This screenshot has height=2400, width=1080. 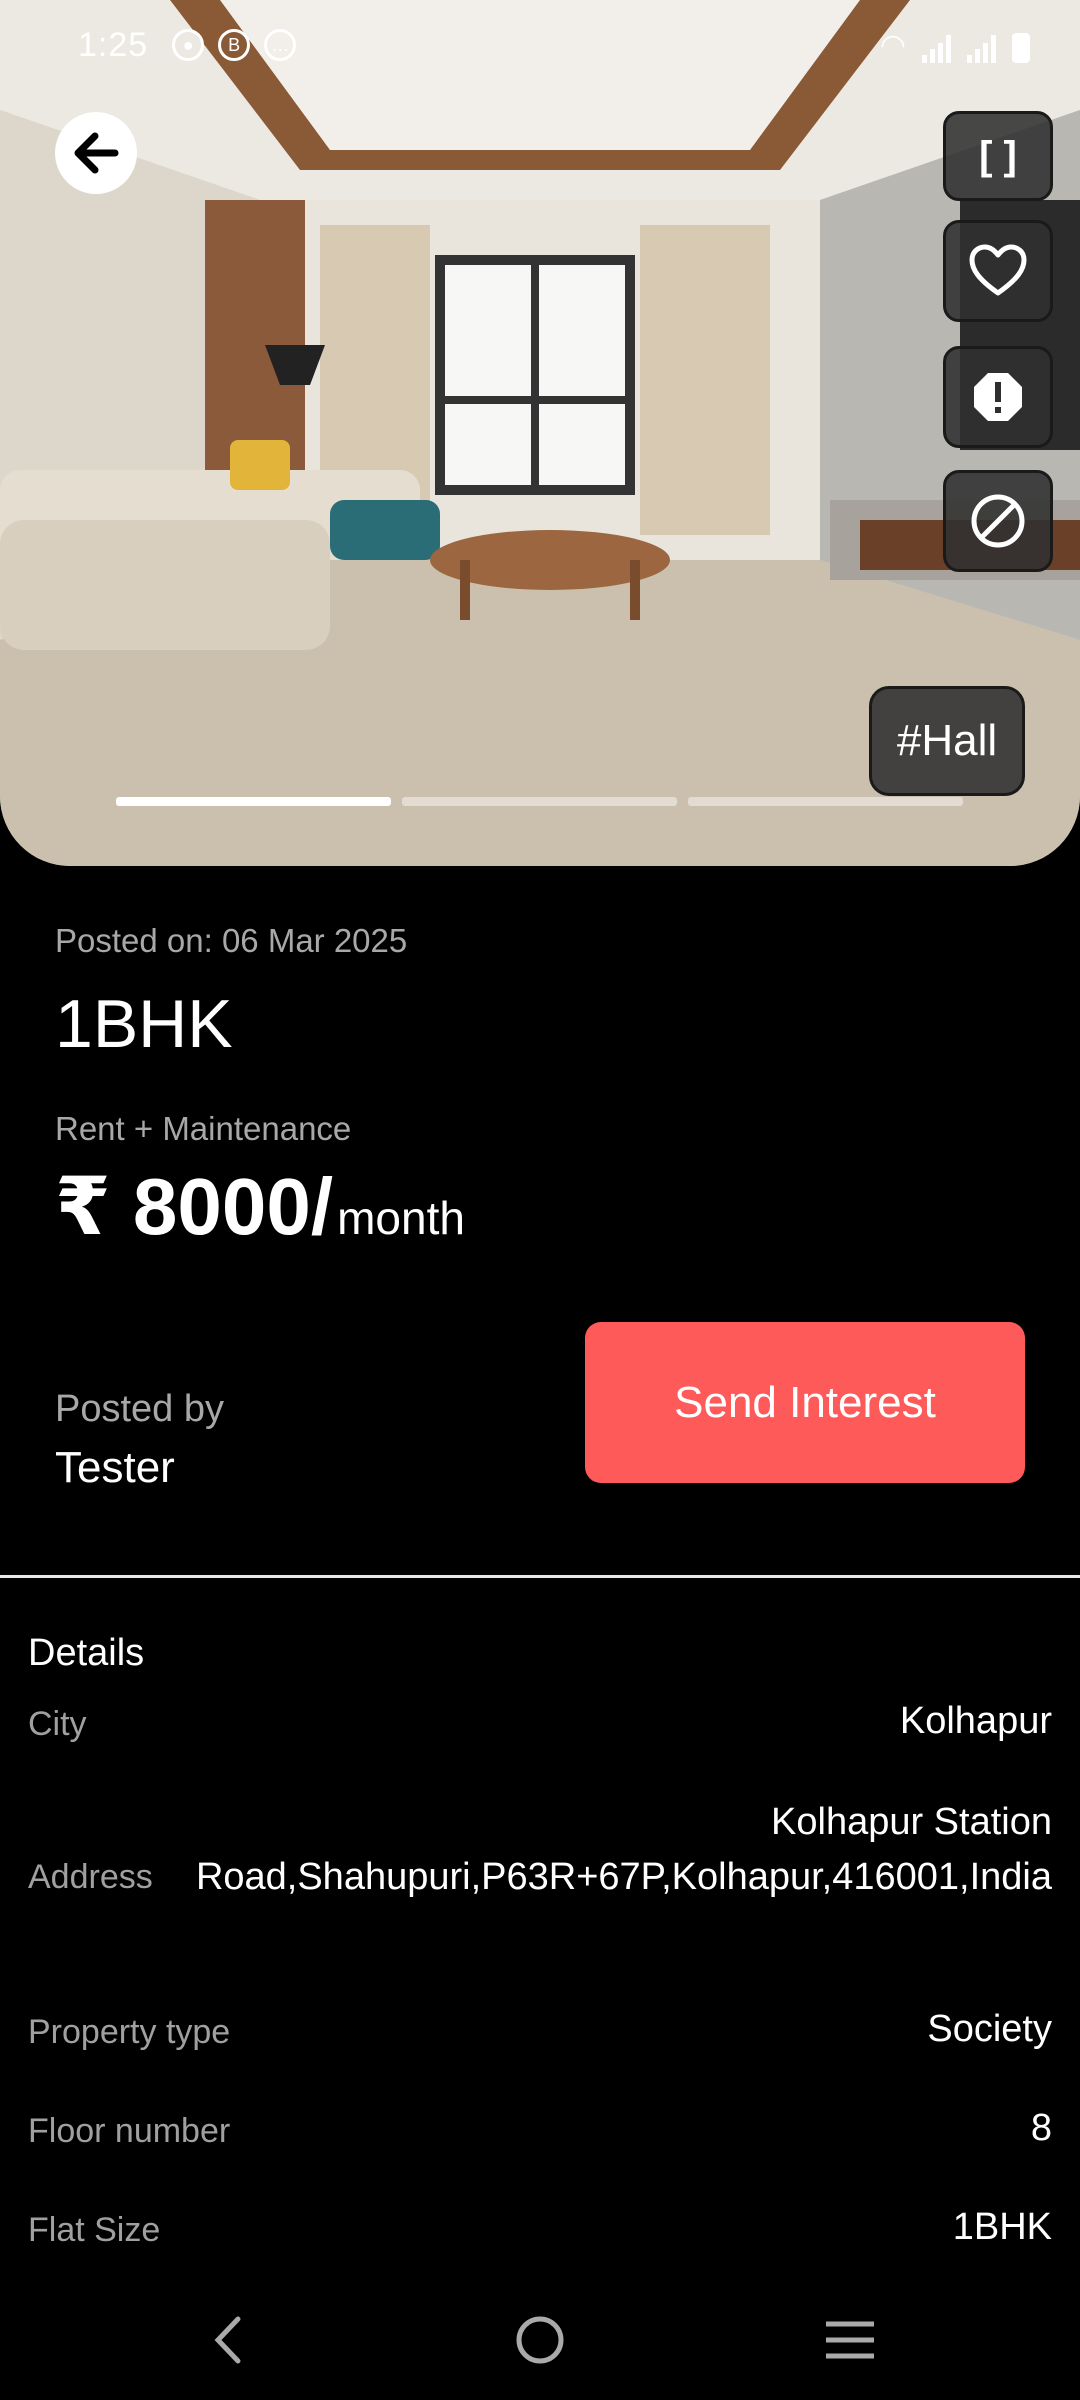 I want to click on price-row: ₹ 8000/ month, so click(x=260, y=1206).